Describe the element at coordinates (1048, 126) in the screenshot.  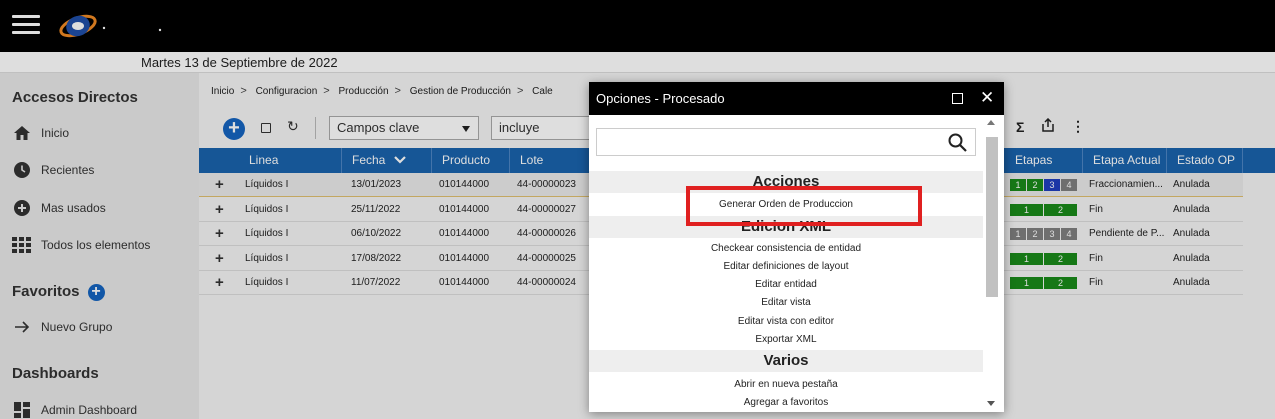
I see `share-icon` at that location.